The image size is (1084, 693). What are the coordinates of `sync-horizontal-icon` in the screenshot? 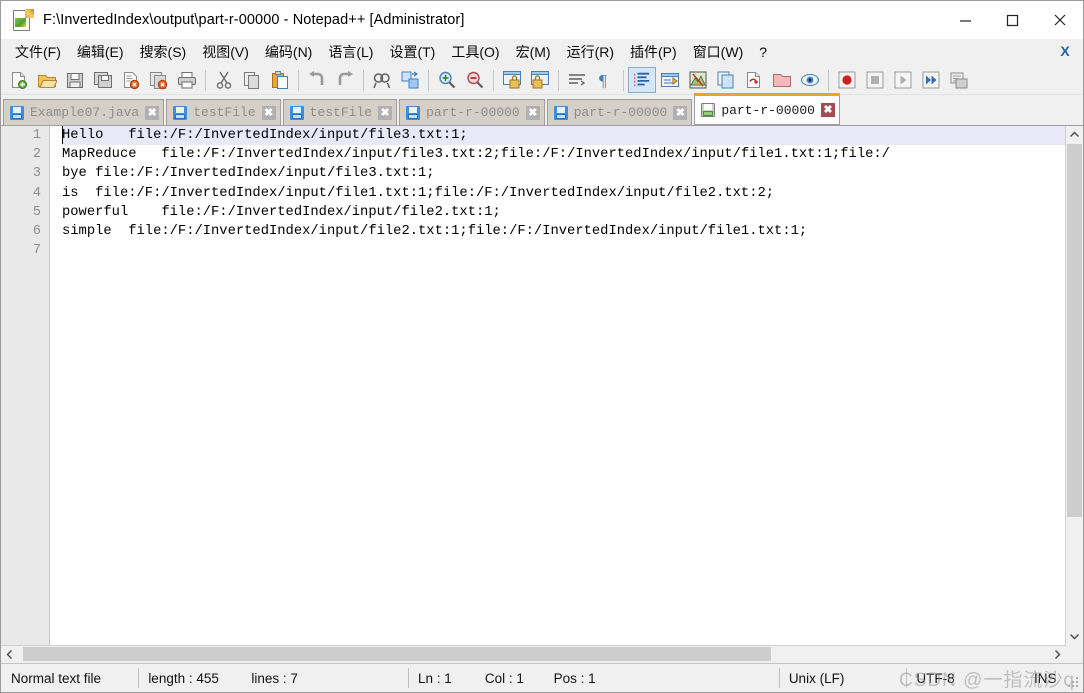 It's located at (540, 80).